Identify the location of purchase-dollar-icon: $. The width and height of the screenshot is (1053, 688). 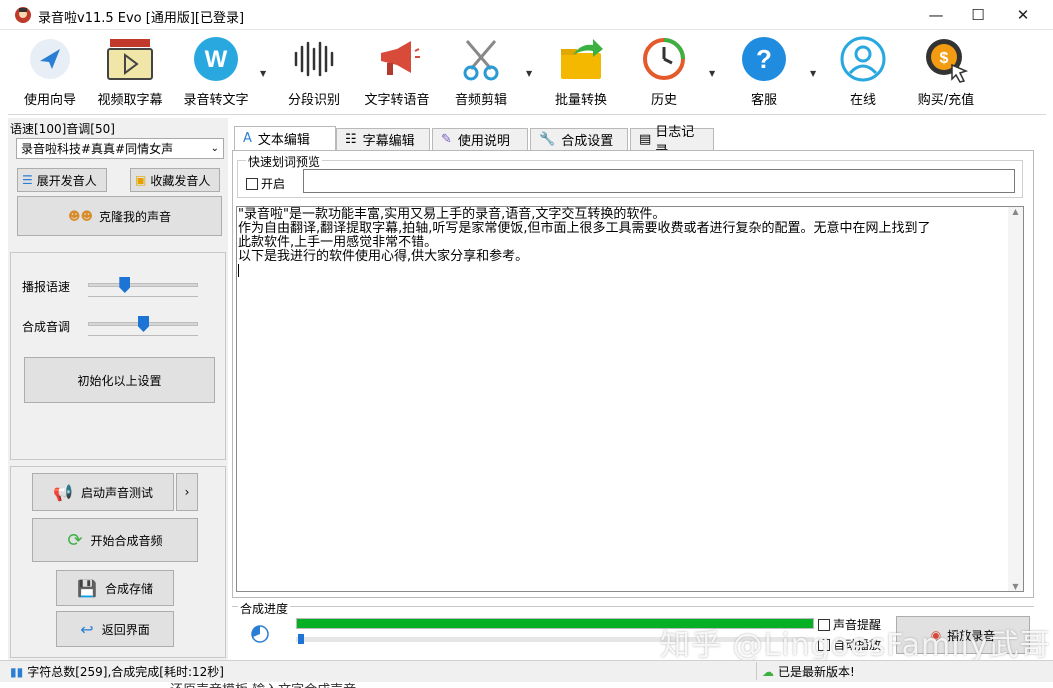
(946, 59).